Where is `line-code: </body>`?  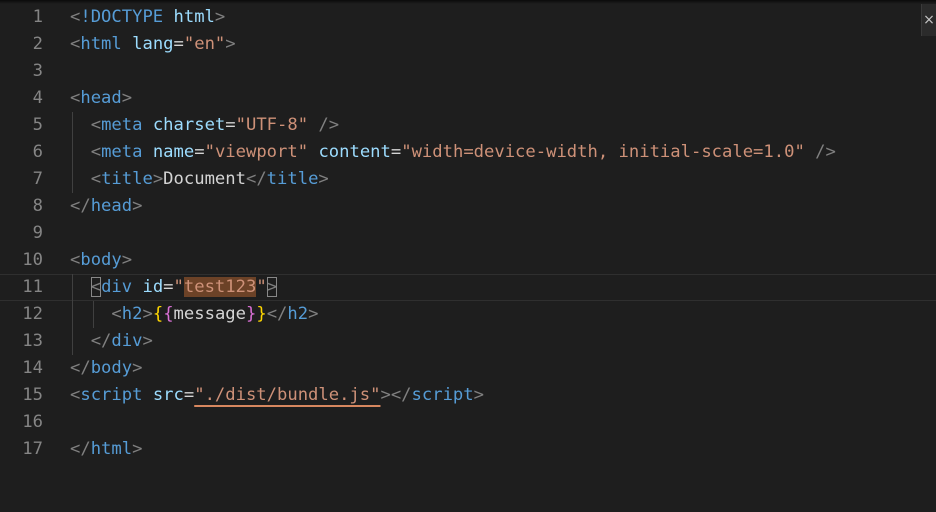 line-code: </body> is located at coordinates (106, 368).